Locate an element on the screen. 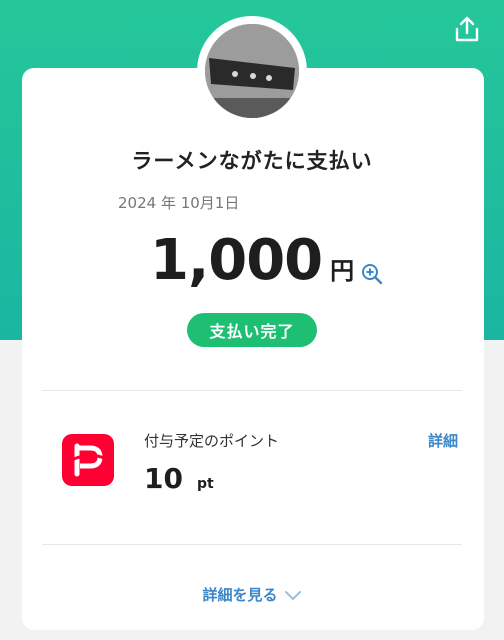  paypay-logo is located at coordinates (88, 460).